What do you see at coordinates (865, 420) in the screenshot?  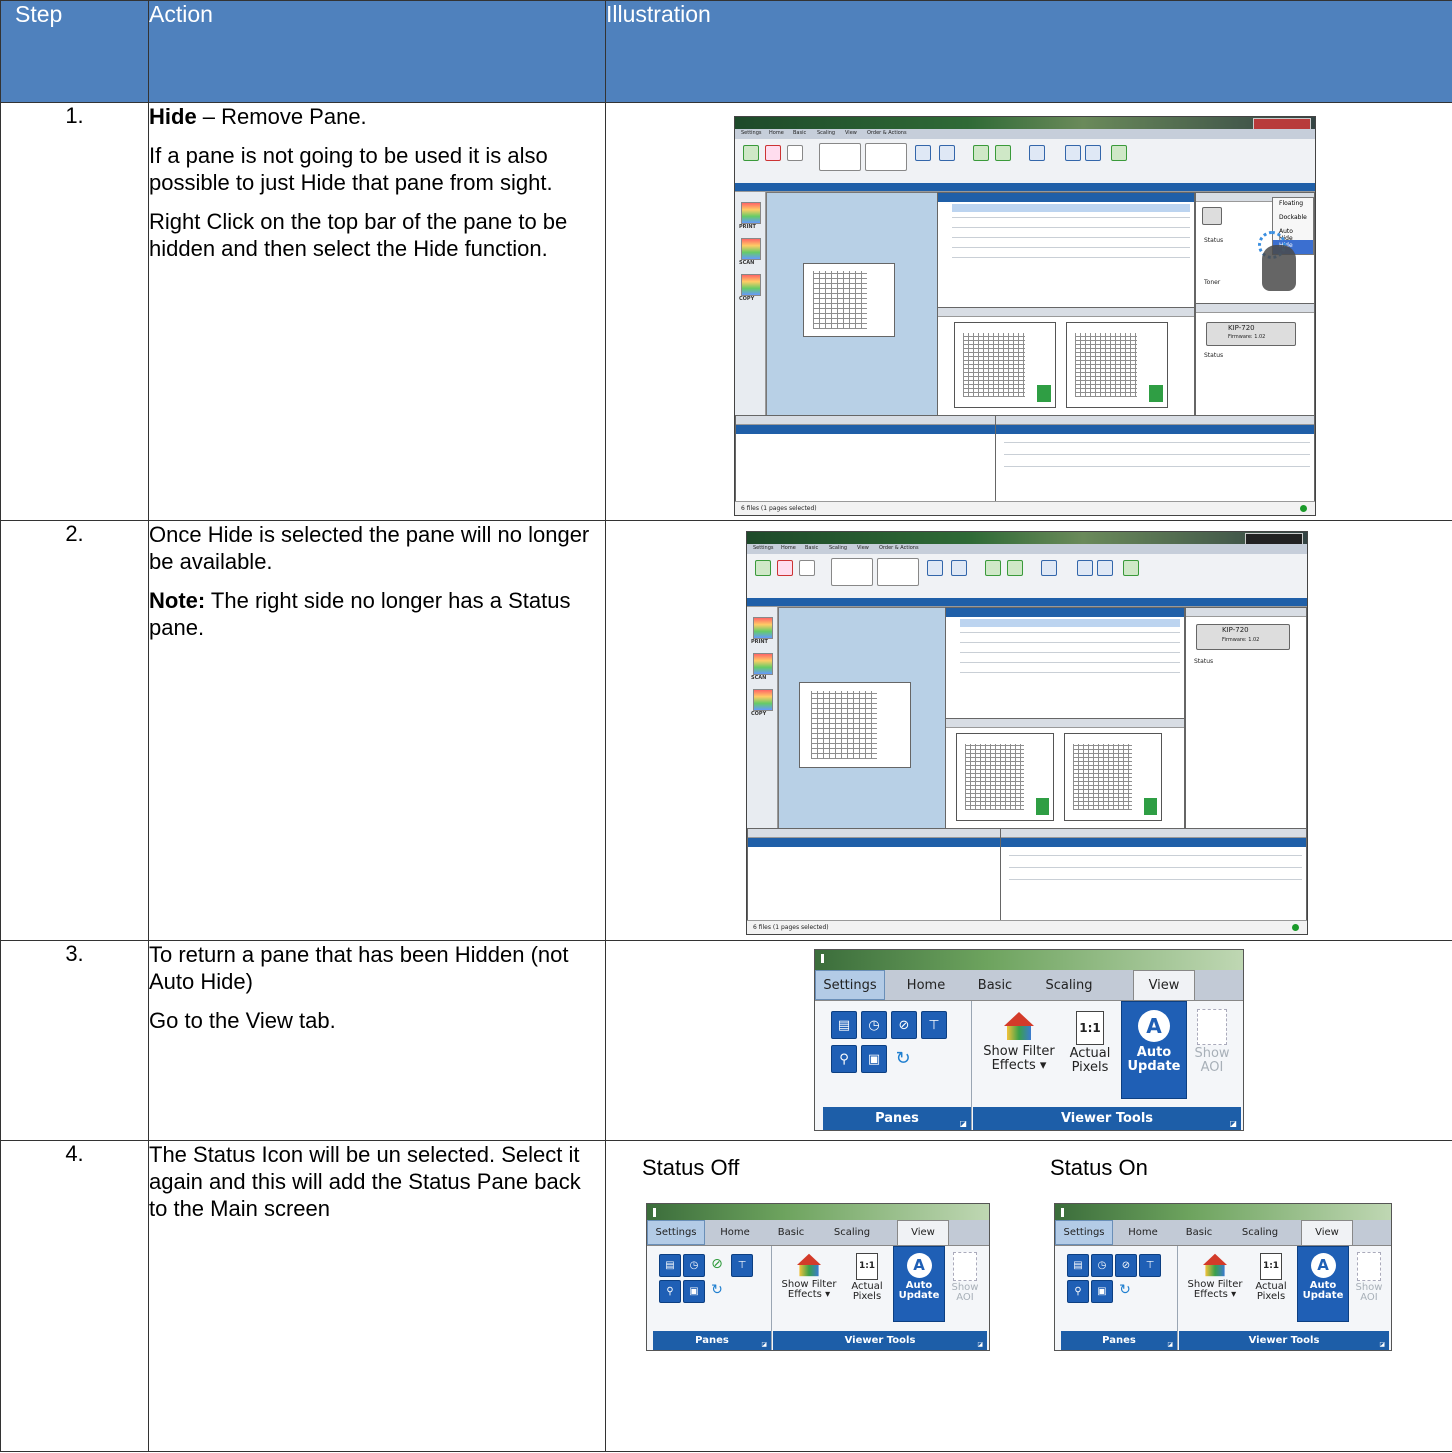 I see `job-queue-header` at bounding box center [865, 420].